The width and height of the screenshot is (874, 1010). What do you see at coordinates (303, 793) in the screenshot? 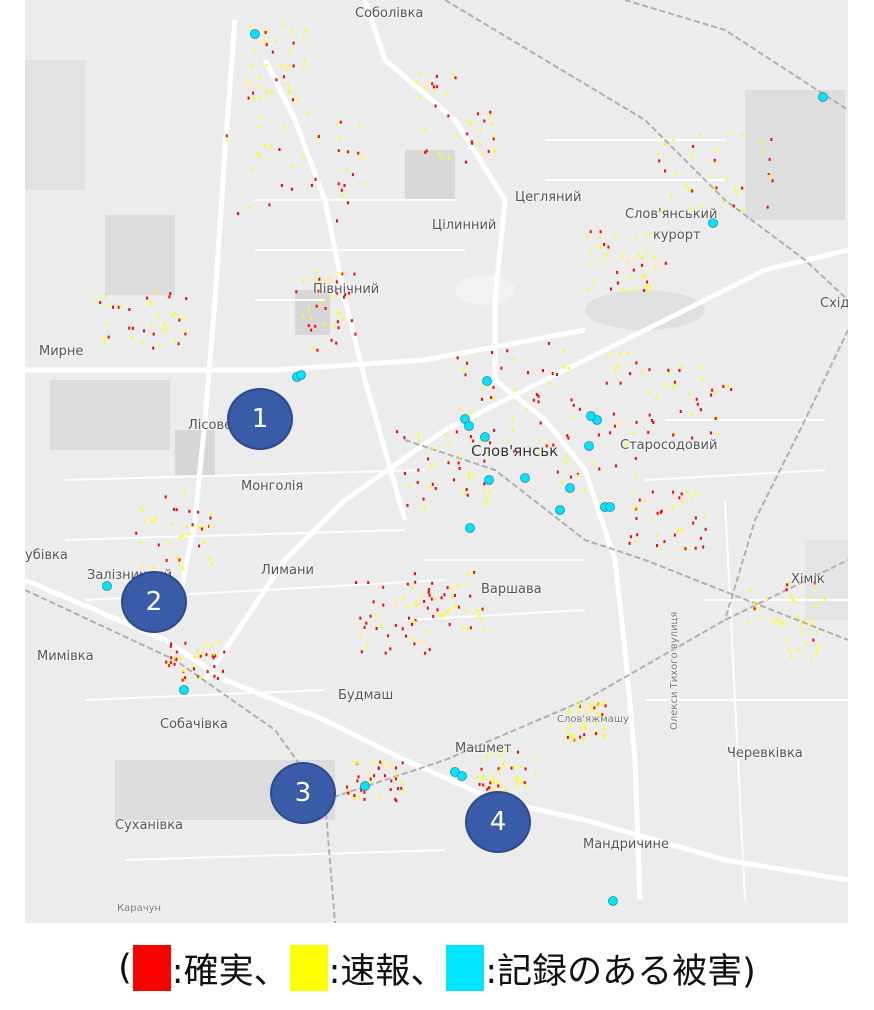
I see `marker-3: 3` at bounding box center [303, 793].